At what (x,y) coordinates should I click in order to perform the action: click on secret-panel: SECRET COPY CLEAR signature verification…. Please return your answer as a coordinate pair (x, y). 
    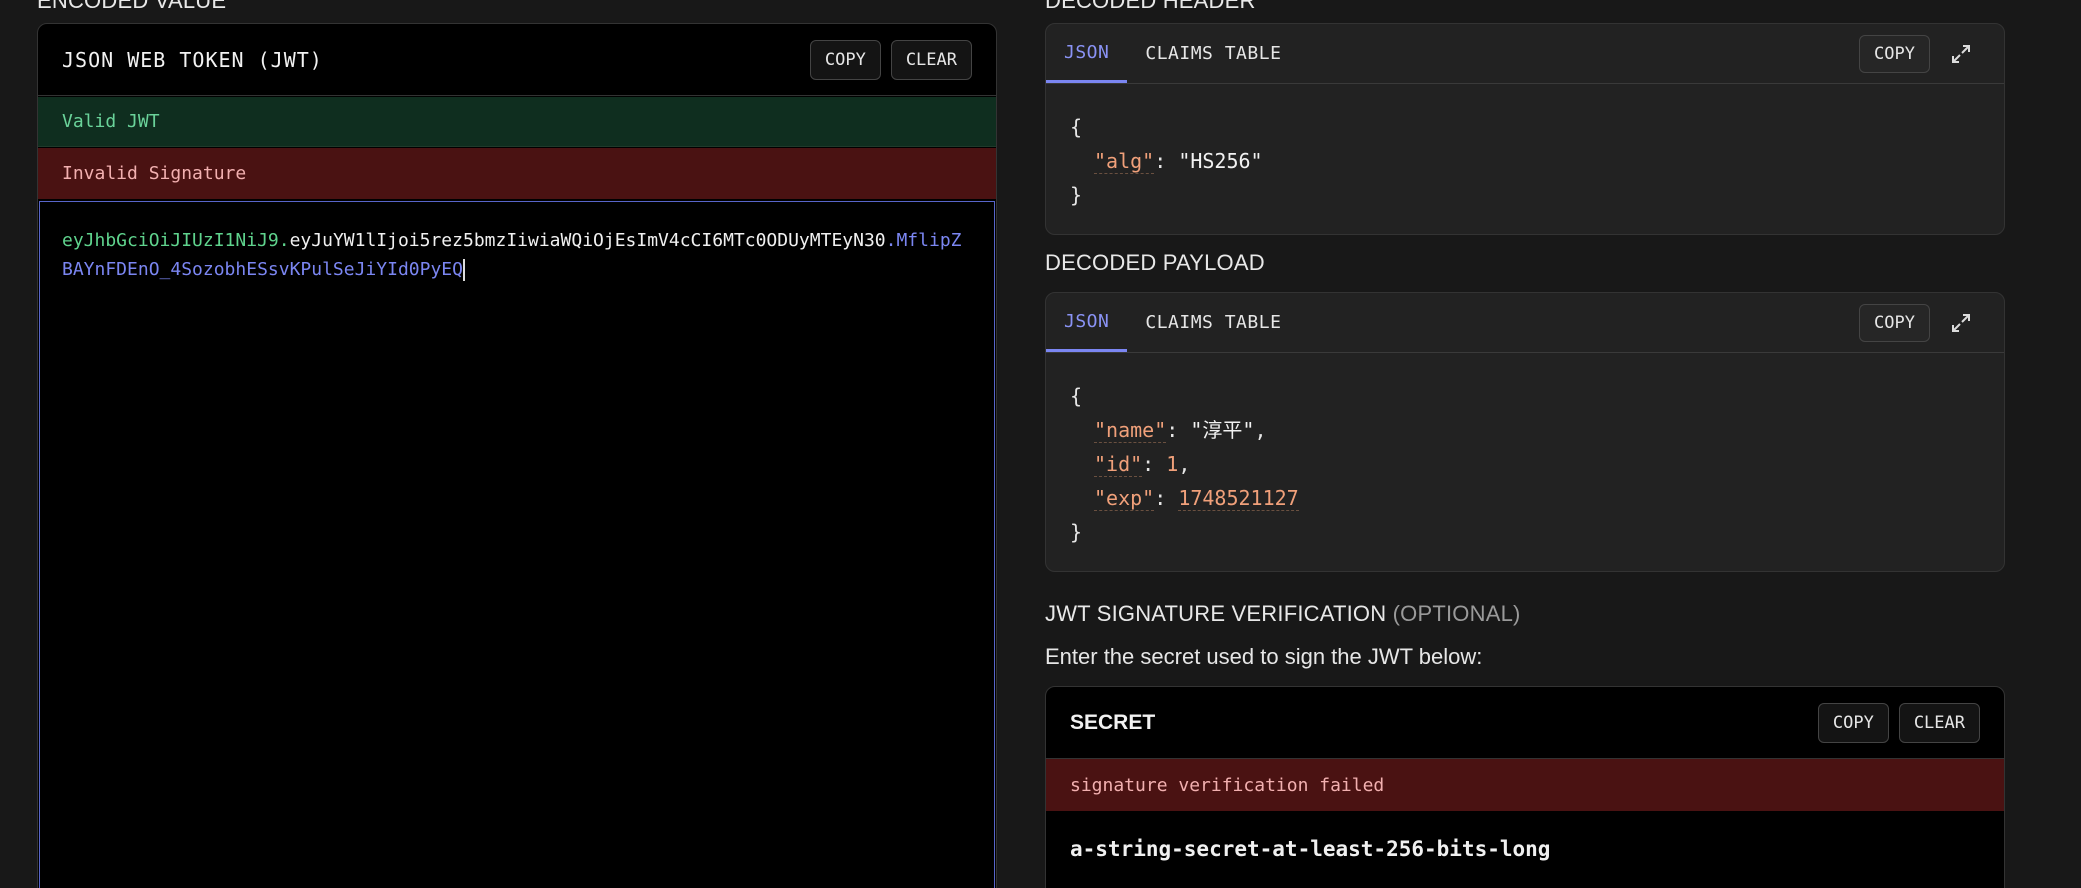
    Looking at the image, I should click on (1525, 787).